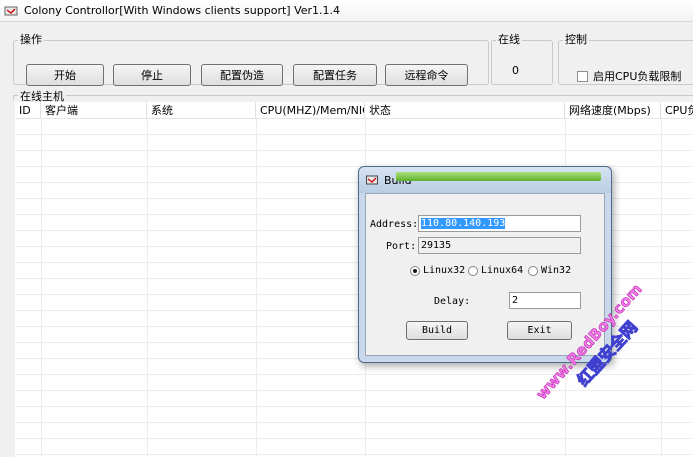  What do you see at coordinates (498, 176) in the screenshot?
I see `build-progress-bar` at bounding box center [498, 176].